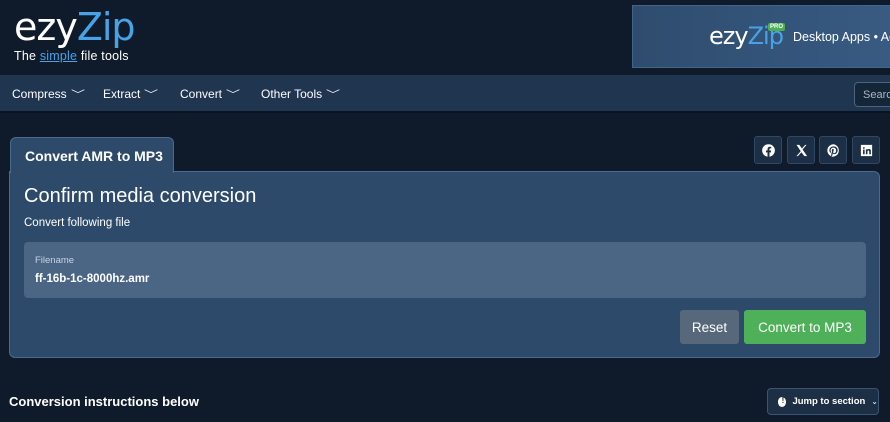  I want to click on file-info-box: Filename ff-16b-1c-8000hz.amr, so click(445, 270).